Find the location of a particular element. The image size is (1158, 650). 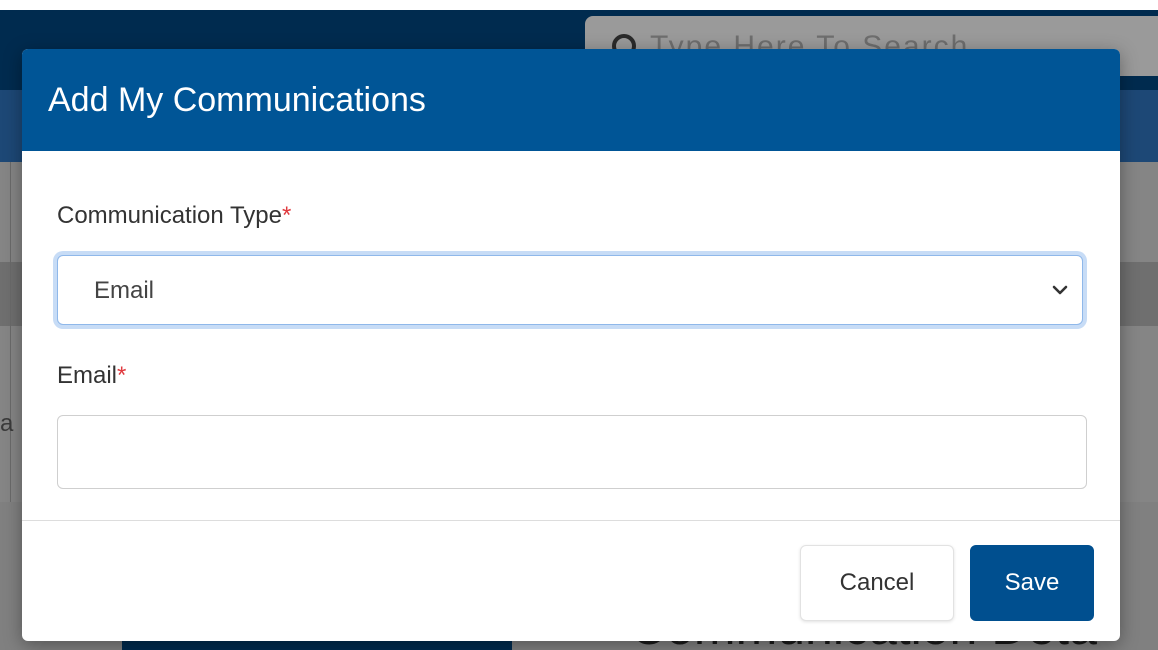

background-text-fragment: a is located at coordinates (7, 423).